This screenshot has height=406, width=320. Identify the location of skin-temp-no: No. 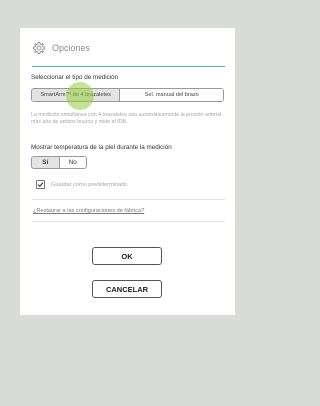
(73, 162).